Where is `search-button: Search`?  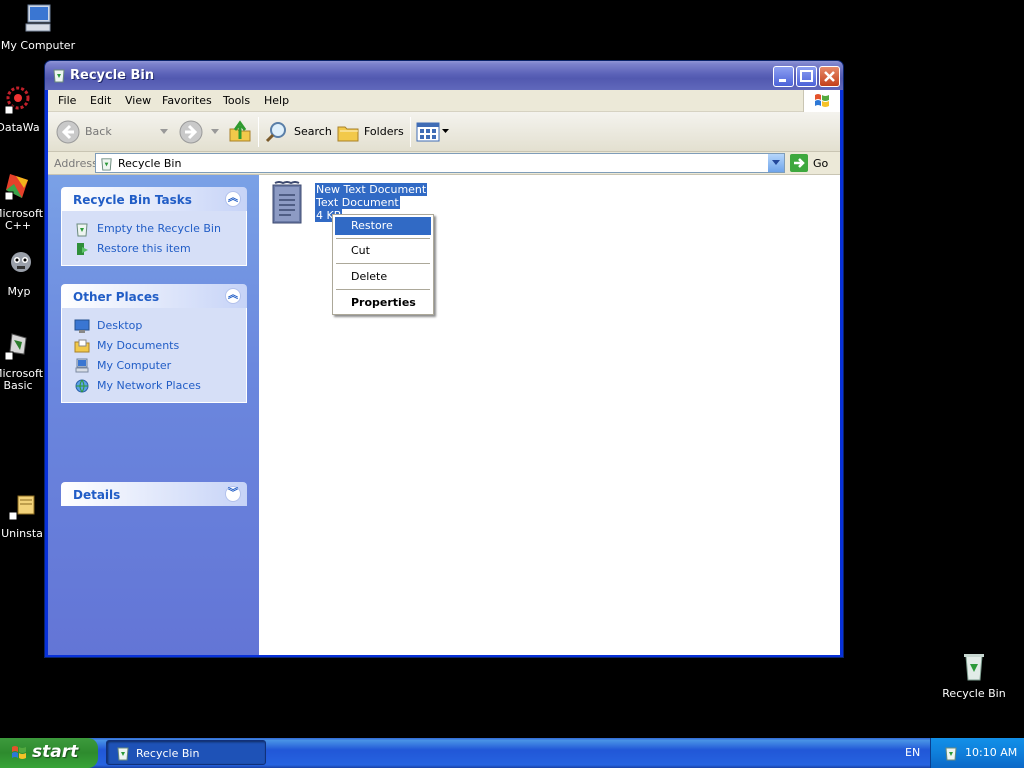
search-button: Search is located at coordinates (298, 132).